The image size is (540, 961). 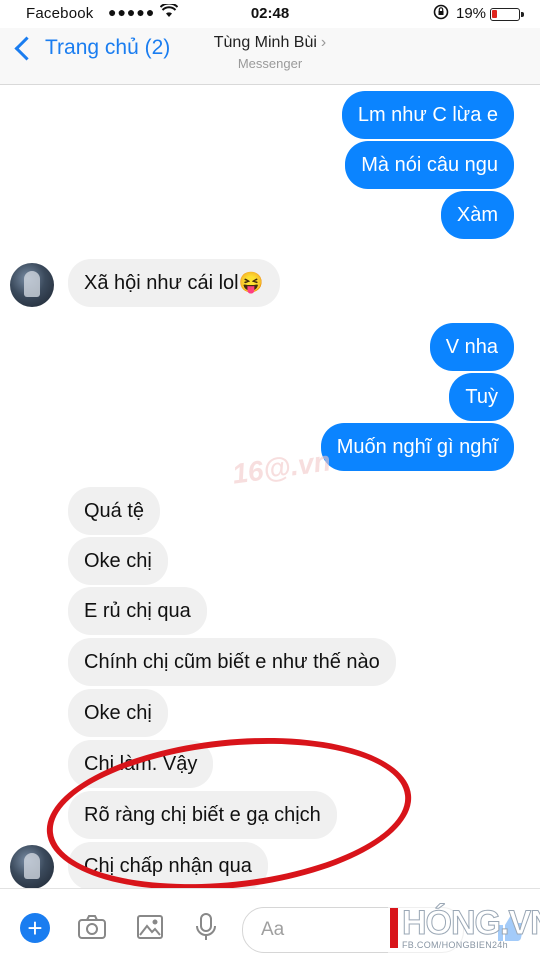 What do you see at coordinates (429, 165) in the screenshot?
I see `message-bubble-outgoing: Mà nói câu ngu` at bounding box center [429, 165].